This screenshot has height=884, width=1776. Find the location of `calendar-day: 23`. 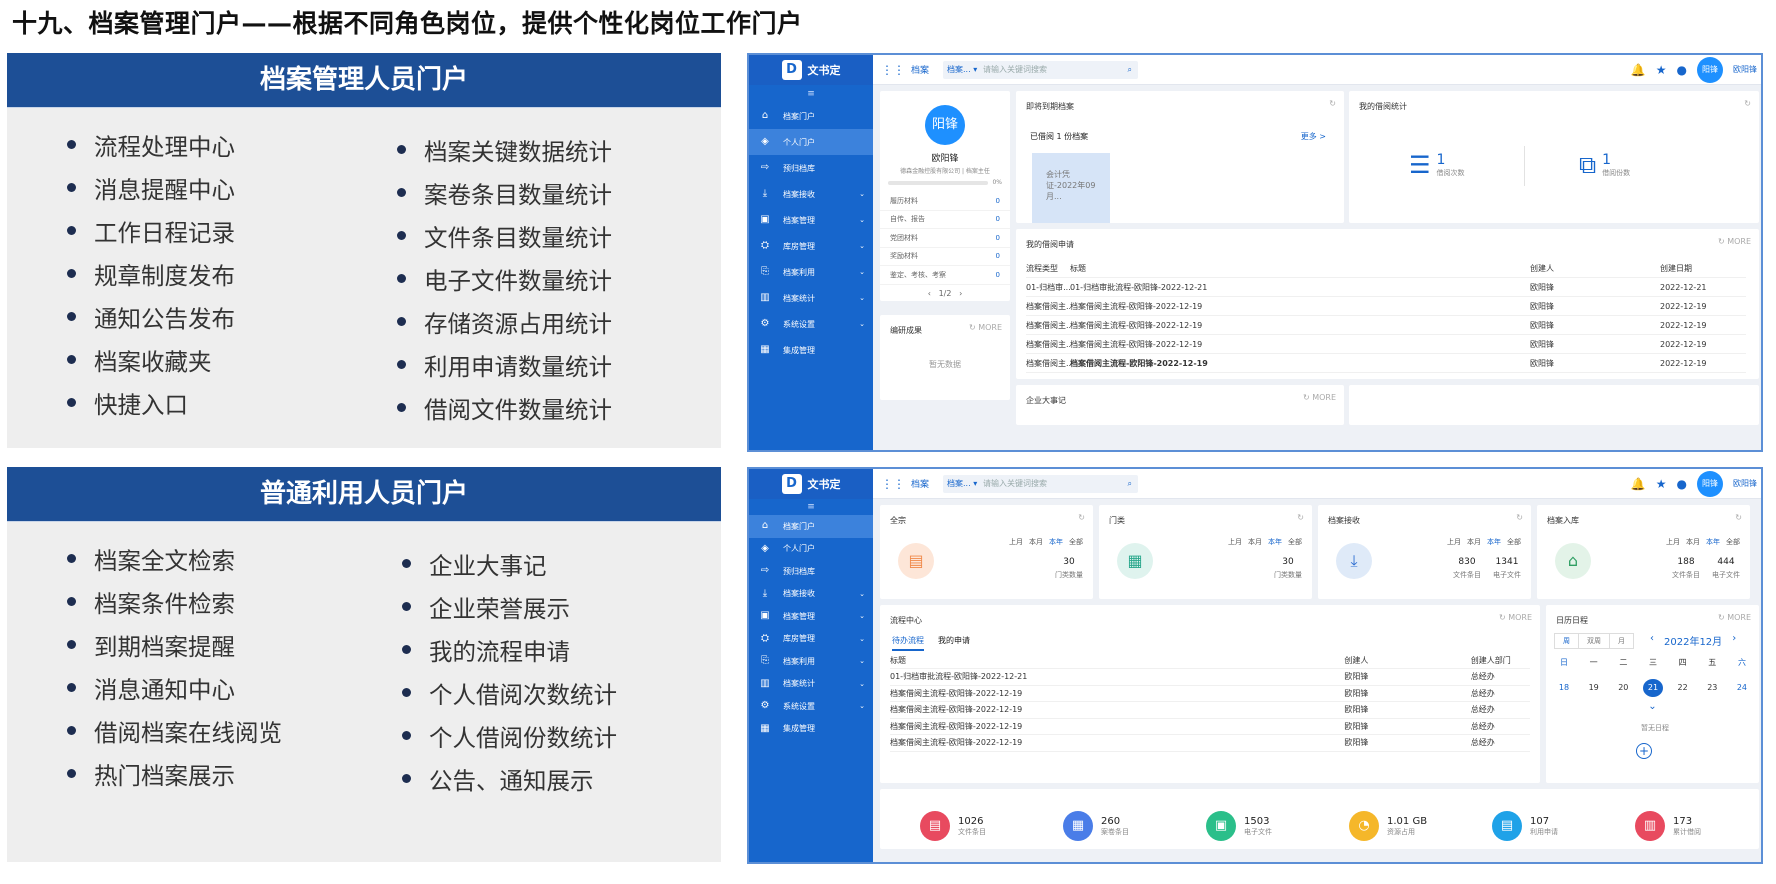

calendar-day: 23 is located at coordinates (1712, 688).